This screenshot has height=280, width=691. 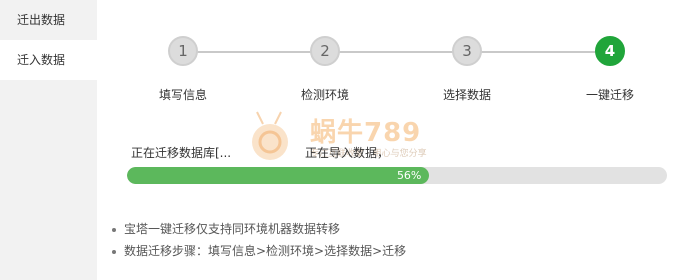 I want to click on step-label: 填写信息, so click(x=182, y=95).